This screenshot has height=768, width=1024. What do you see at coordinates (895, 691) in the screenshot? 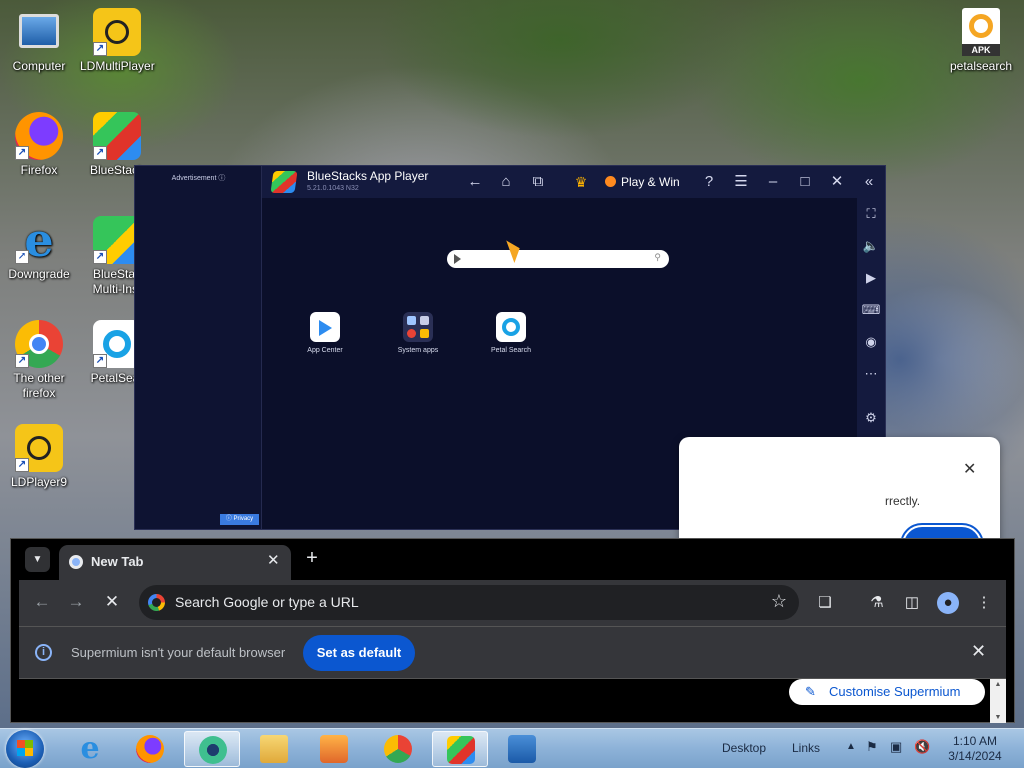
I see `customise-label: Customise Supermium` at bounding box center [895, 691].